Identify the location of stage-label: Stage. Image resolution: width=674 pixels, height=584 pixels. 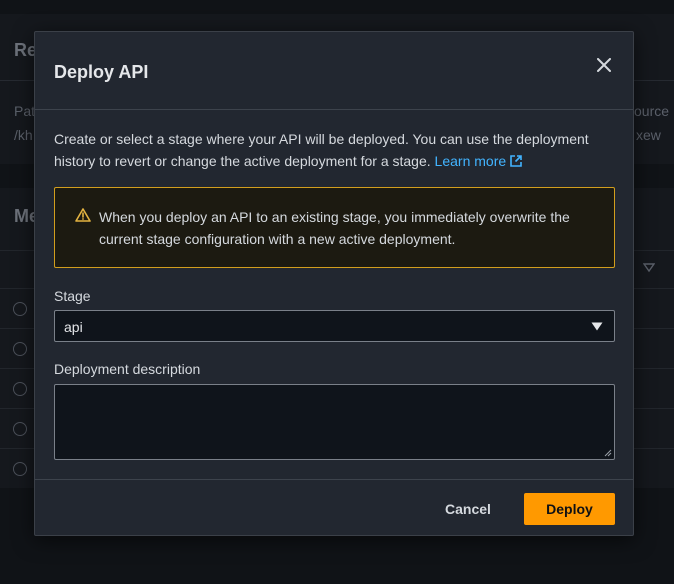
(72, 296).